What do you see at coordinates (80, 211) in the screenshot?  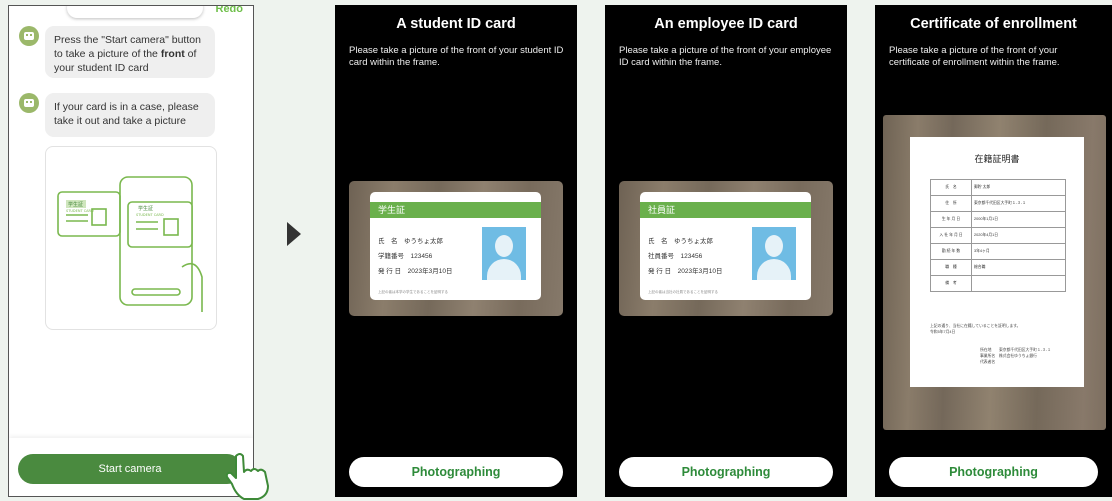 I see `card1-sublabel: STUDENT CARD` at bounding box center [80, 211].